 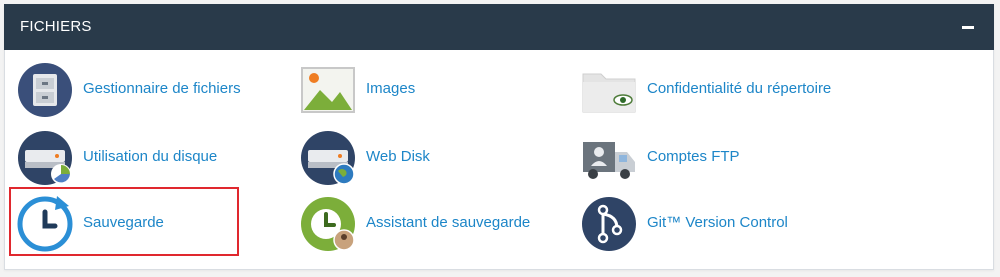 I want to click on disk-usage-link: Utilisation du disque, so click(x=132, y=158).